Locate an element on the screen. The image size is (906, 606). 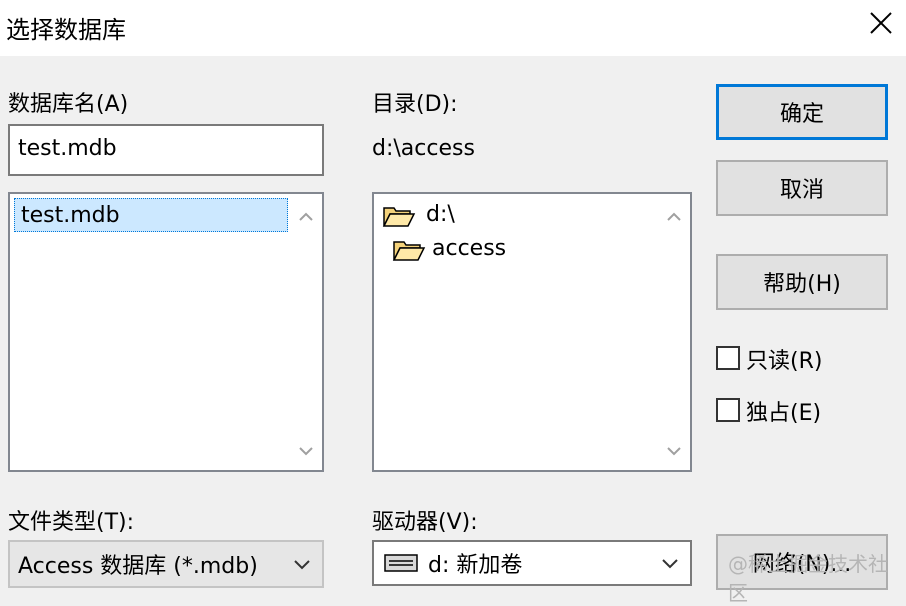
tree-item-label: d:\ is located at coordinates (440, 214).